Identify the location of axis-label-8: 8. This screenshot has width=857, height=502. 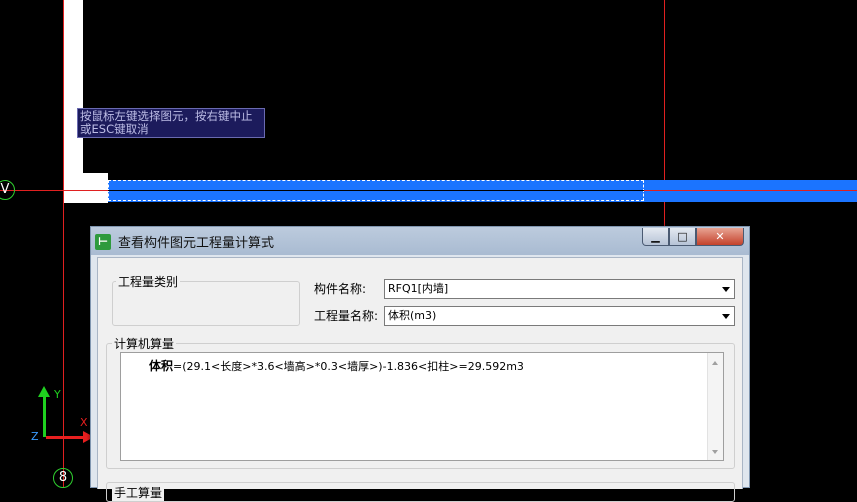
(63, 477).